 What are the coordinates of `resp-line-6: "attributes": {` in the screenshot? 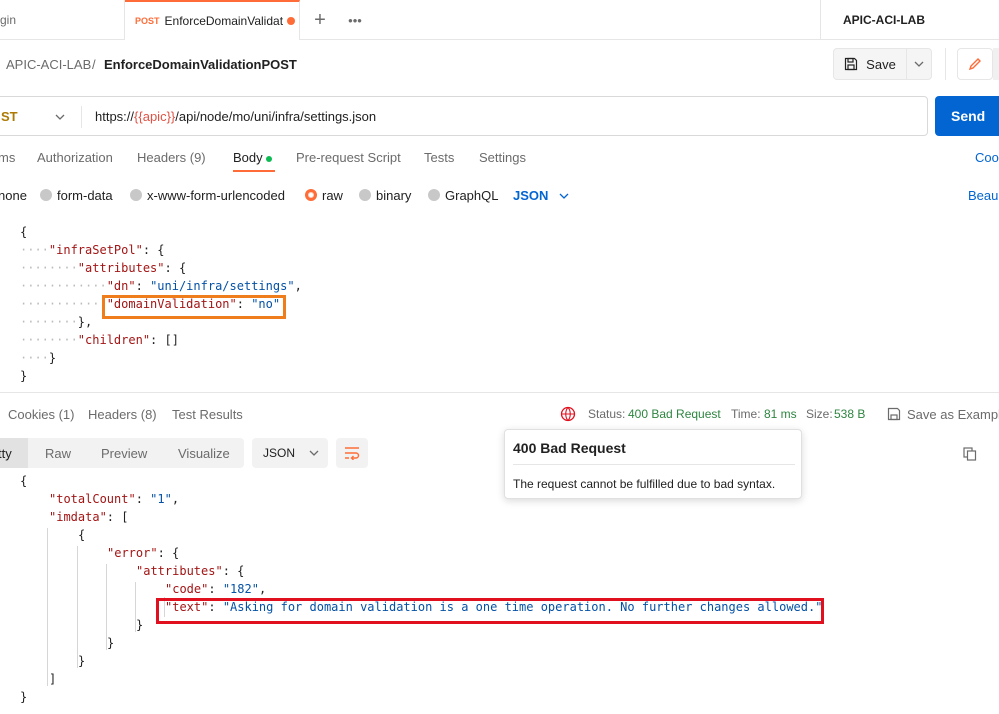 It's located at (190, 571).